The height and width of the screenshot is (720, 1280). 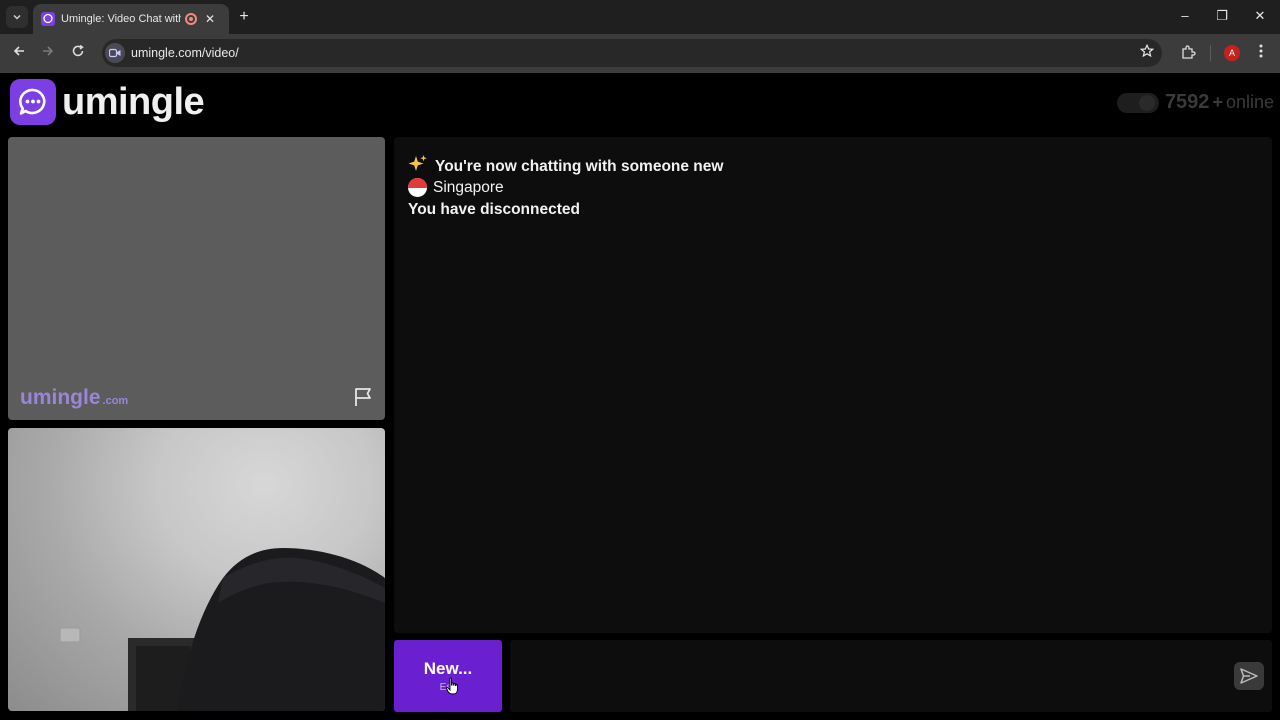 I want to click on report-flag-button, so click(x=364, y=397).